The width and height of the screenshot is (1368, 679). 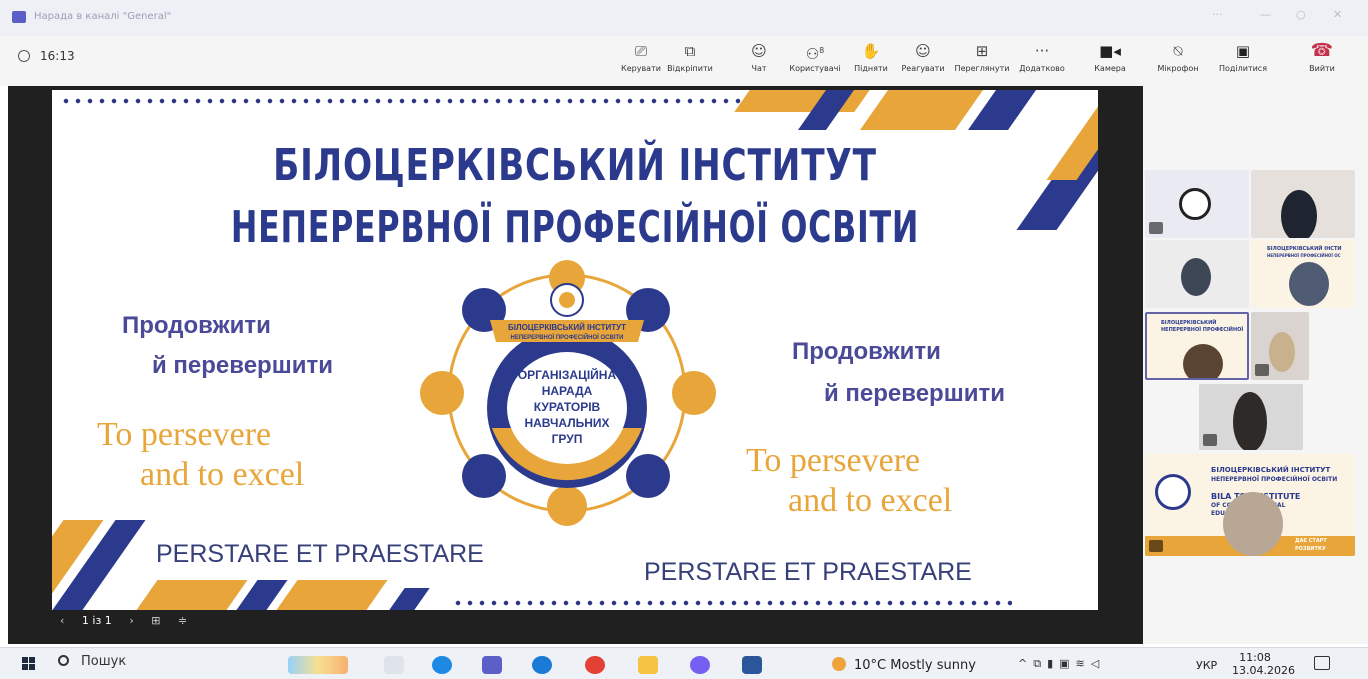 What do you see at coordinates (1304, 255) in the screenshot?
I see `thumb-text: НЕПЕРЕРВНОЇ ПРОФЕСІЙНОЇ ОС` at bounding box center [1304, 255].